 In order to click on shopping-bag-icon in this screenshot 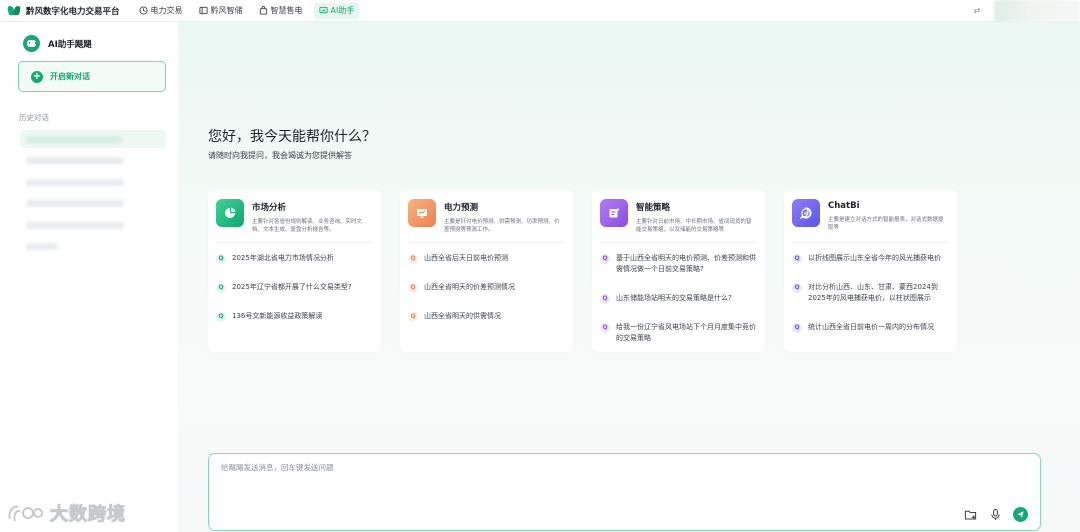, I will do `click(263, 10)`.